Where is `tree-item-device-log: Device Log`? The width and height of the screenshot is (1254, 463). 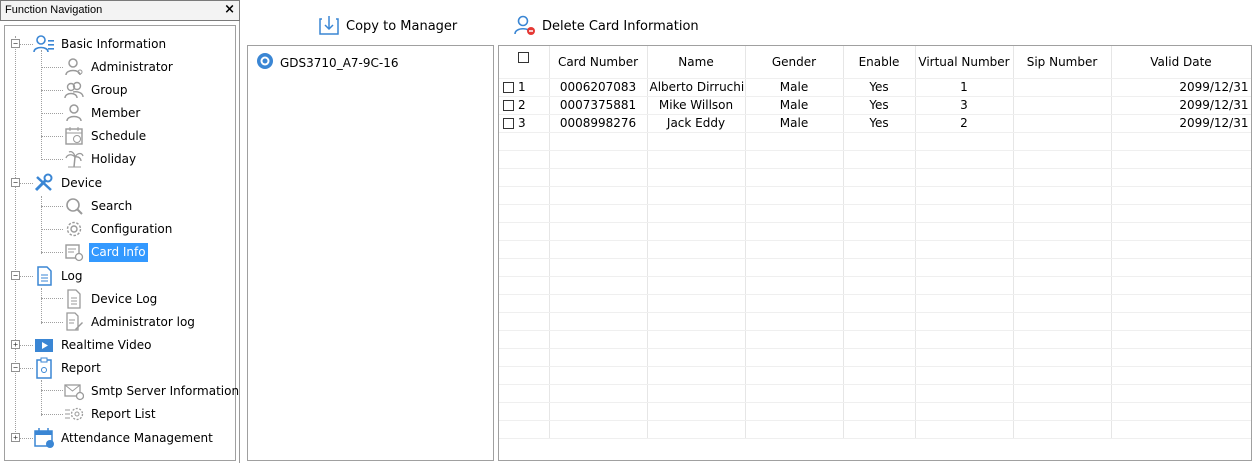
tree-item-device-log: Device Log is located at coordinates (111, 299).